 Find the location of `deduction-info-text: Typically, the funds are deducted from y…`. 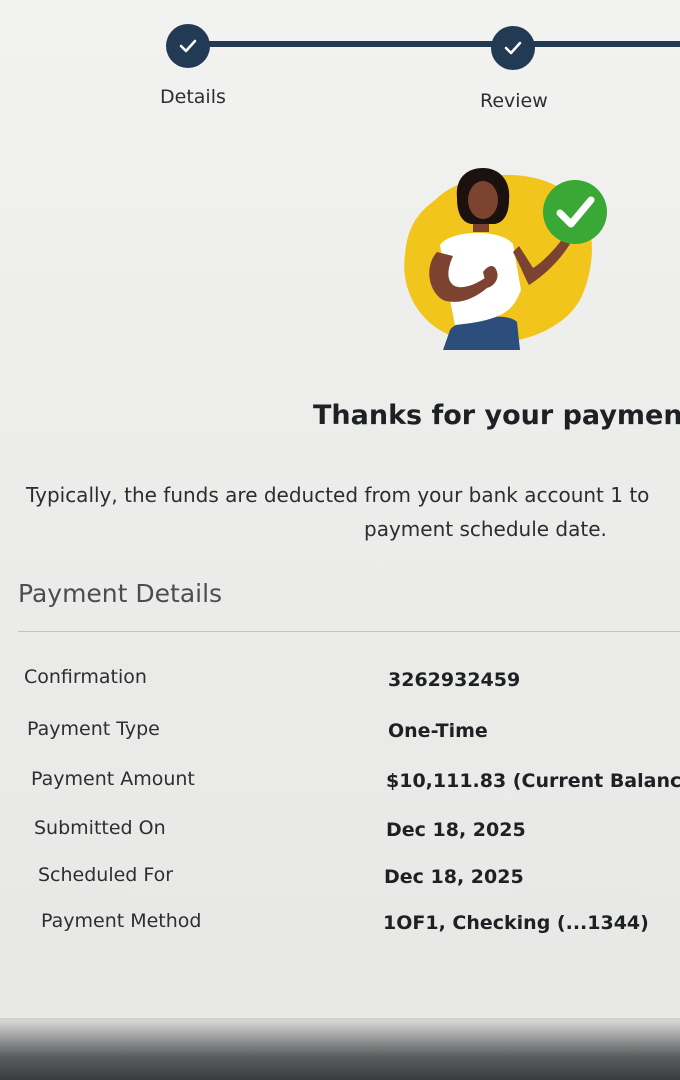

deduction-info-text: Typically, the funds are deducted from y… is located at coordinates (353, 512).